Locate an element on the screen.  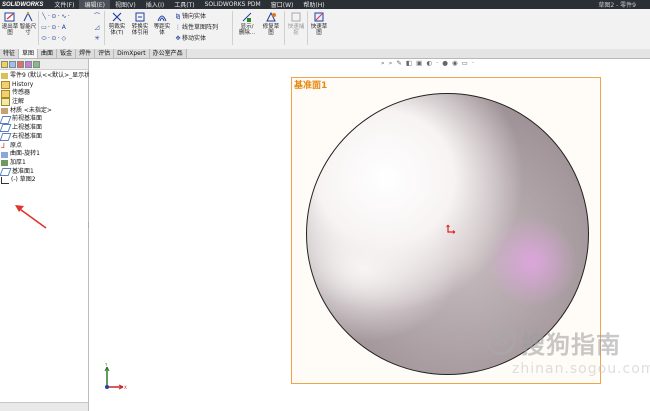
tree-item-label: 基准面1 is located at coordinates (23, 171).